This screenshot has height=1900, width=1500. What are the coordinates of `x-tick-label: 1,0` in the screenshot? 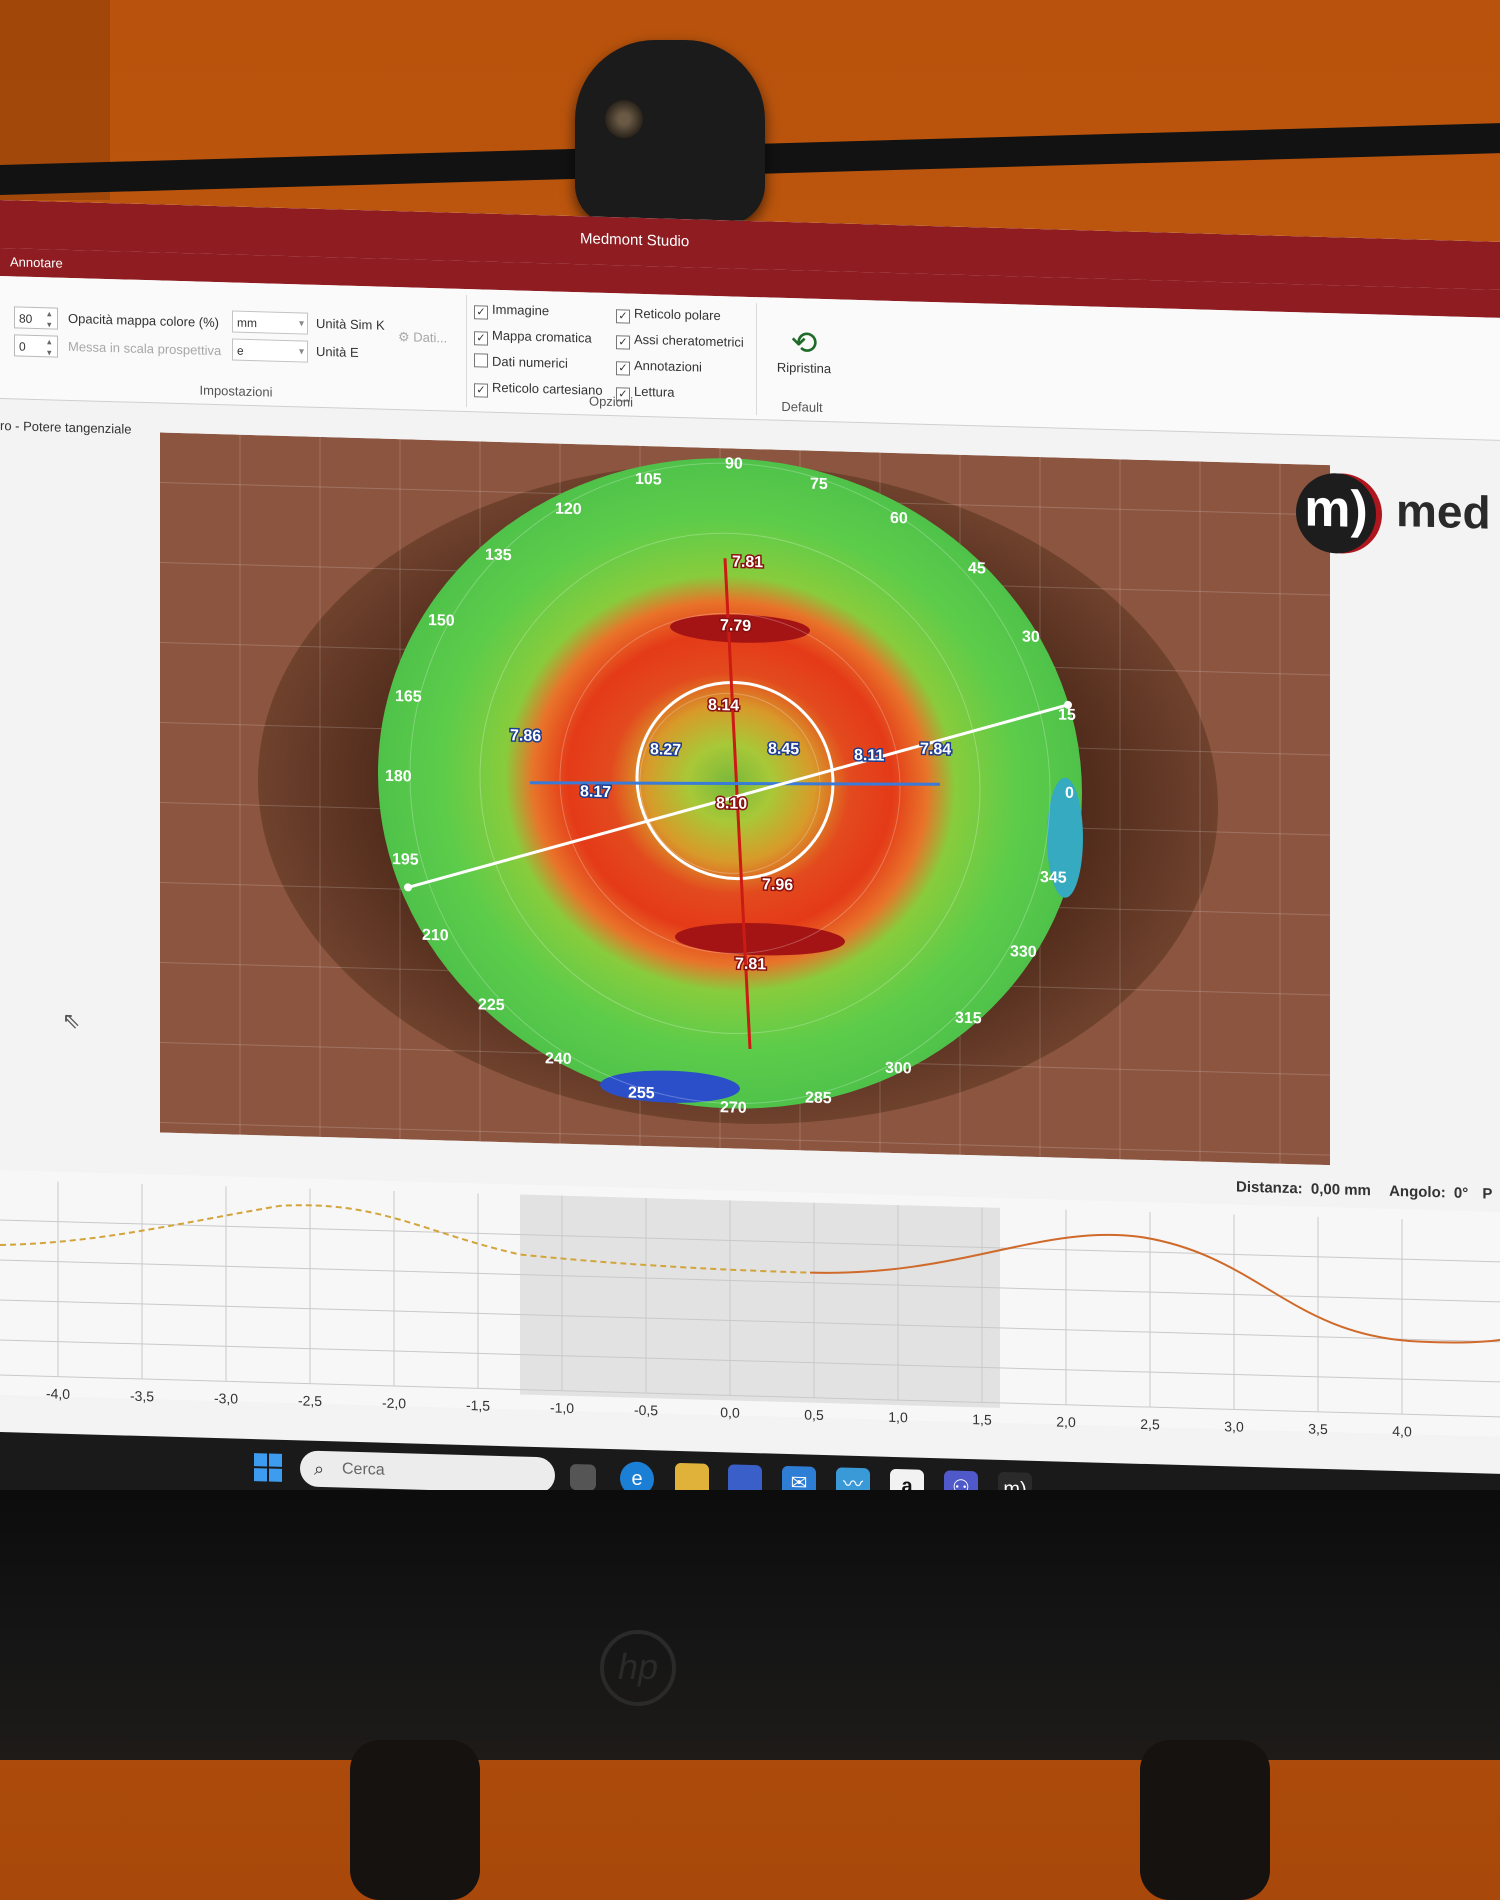 It's located at (898, 1417).